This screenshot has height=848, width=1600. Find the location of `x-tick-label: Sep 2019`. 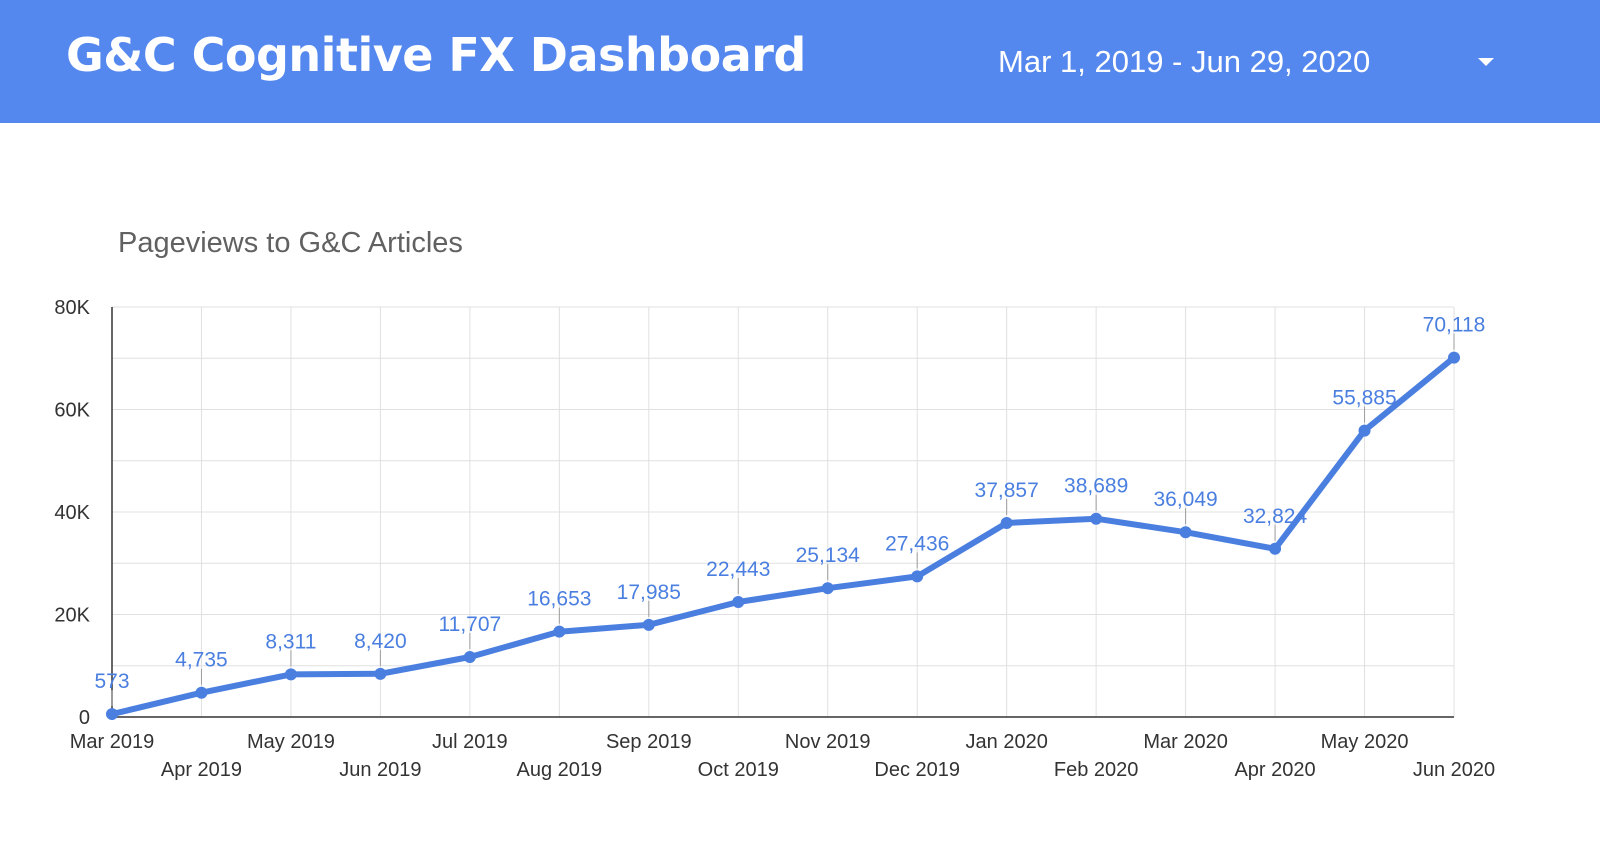

x-tick-label: Sep 2019 is located at coordinates (649, 742).